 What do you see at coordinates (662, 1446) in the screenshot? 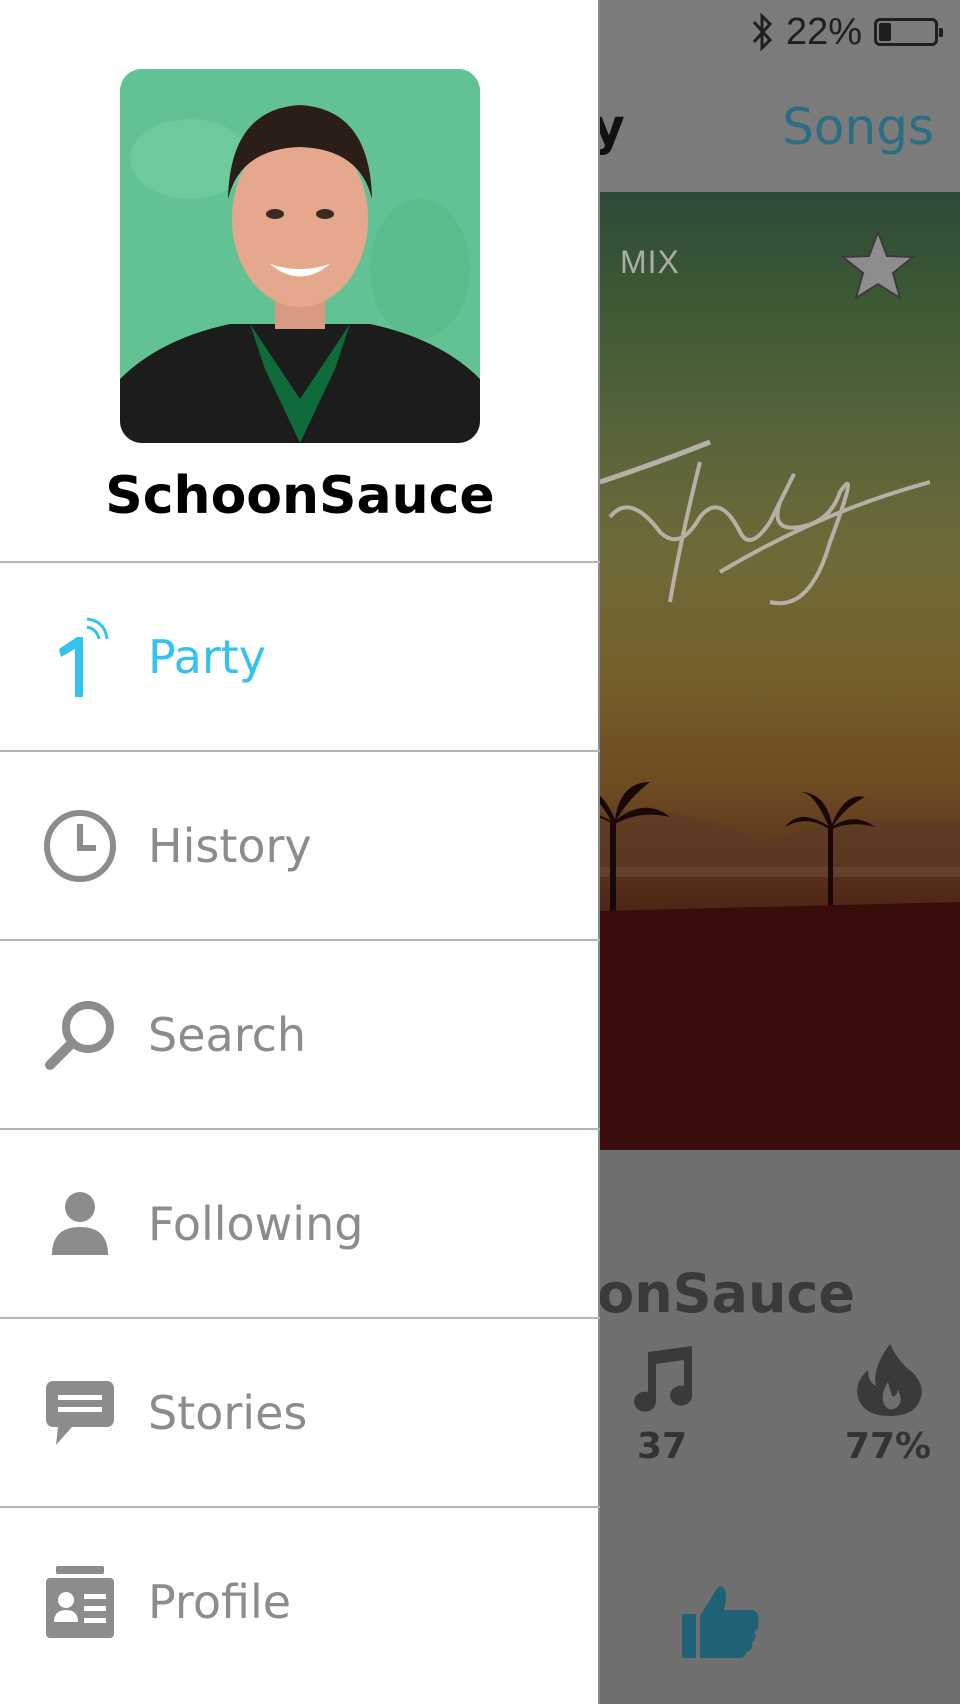
I see `songs-count: 37` at bounding box center [662, 1446].